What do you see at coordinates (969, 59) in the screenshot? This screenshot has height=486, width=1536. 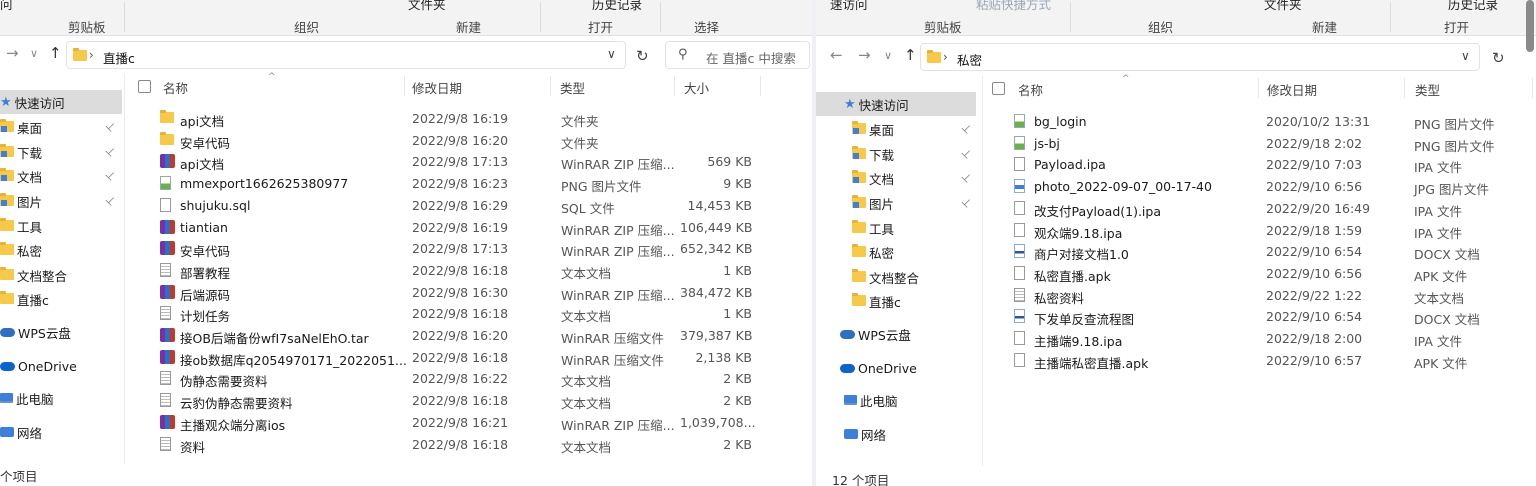 I see `breadcrumb-current: 私密` at bounding box center [969, 59].